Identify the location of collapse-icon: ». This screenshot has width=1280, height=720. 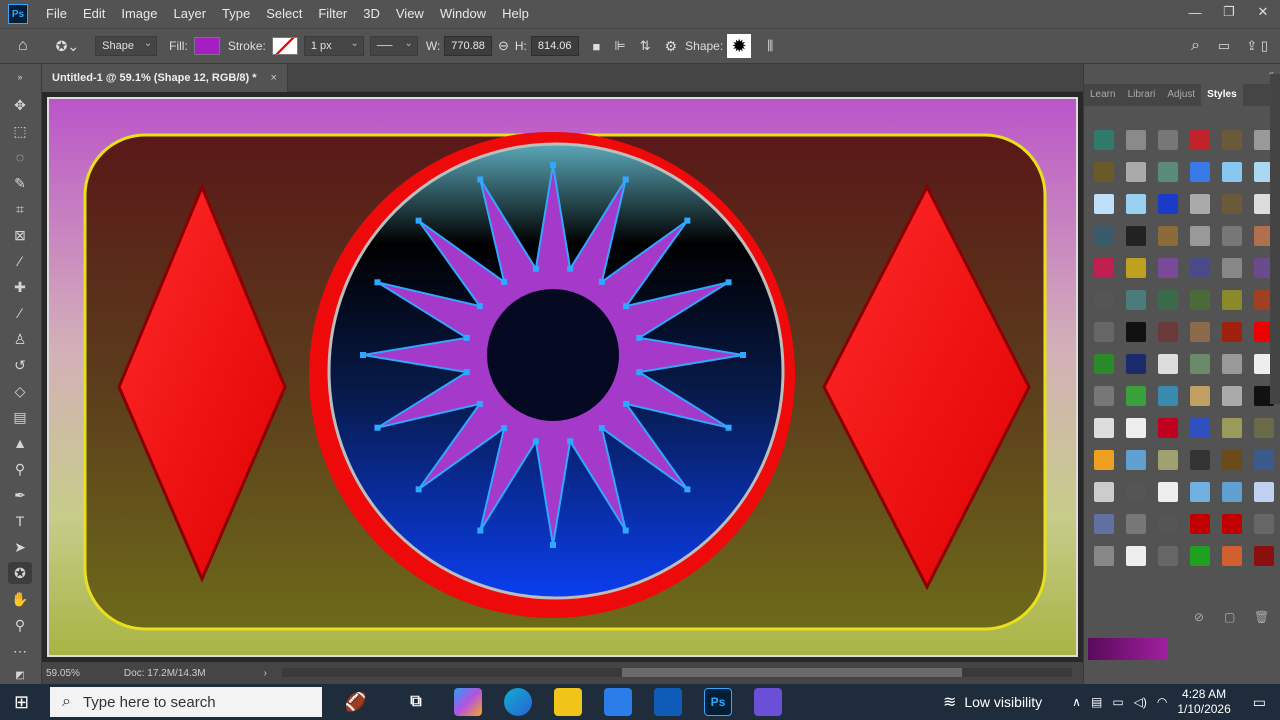
(20, 77).